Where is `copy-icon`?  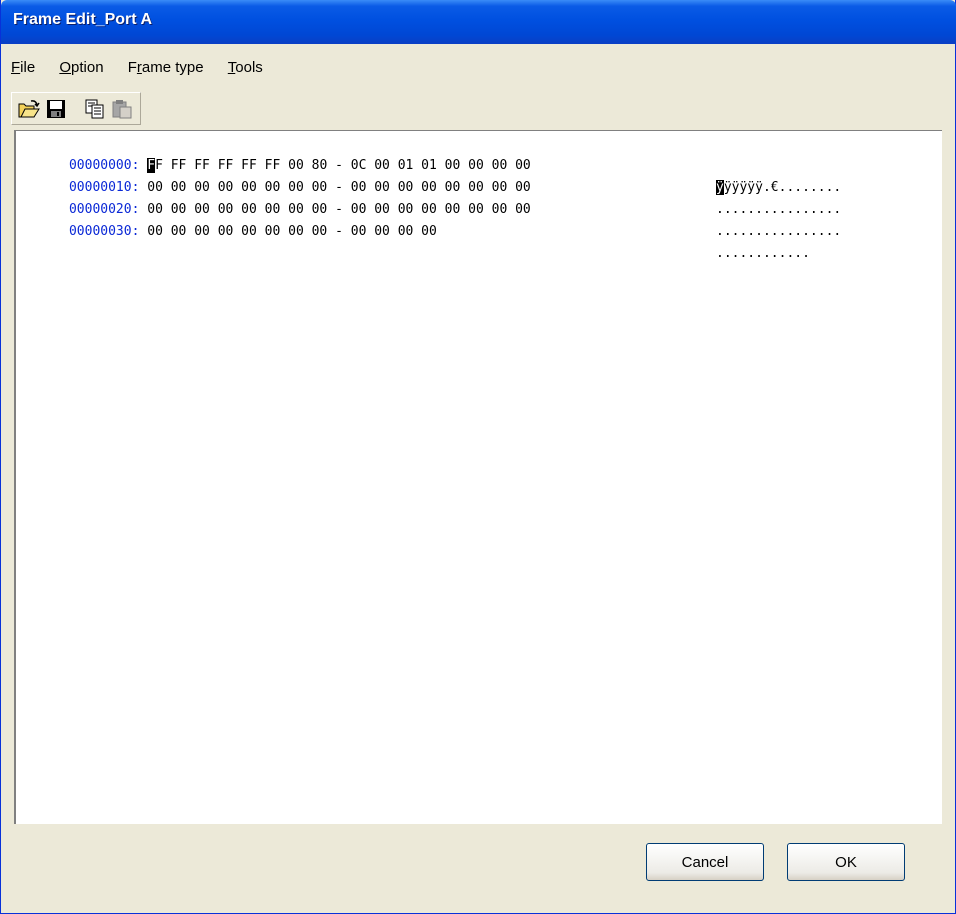
copy-icon is located at coordinates (94, 108).